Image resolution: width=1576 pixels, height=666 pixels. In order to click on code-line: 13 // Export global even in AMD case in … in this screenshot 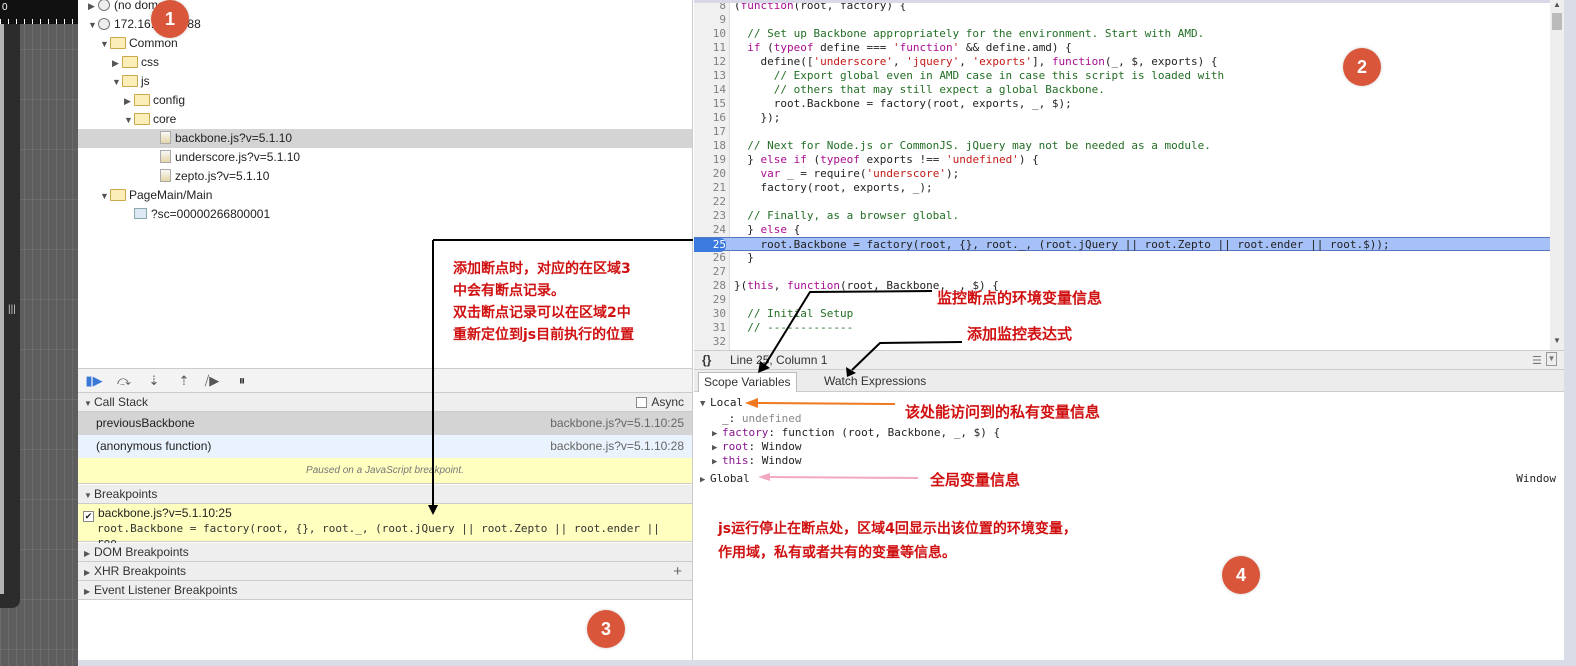, I will do `click(1129, 76)`.